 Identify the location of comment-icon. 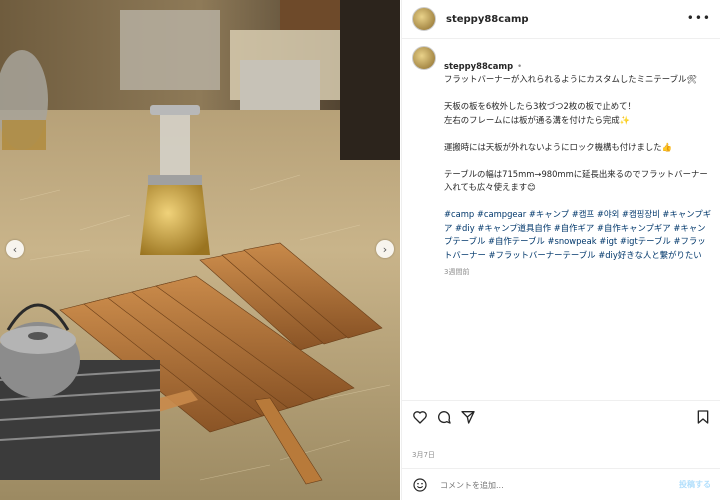
(444, 417).